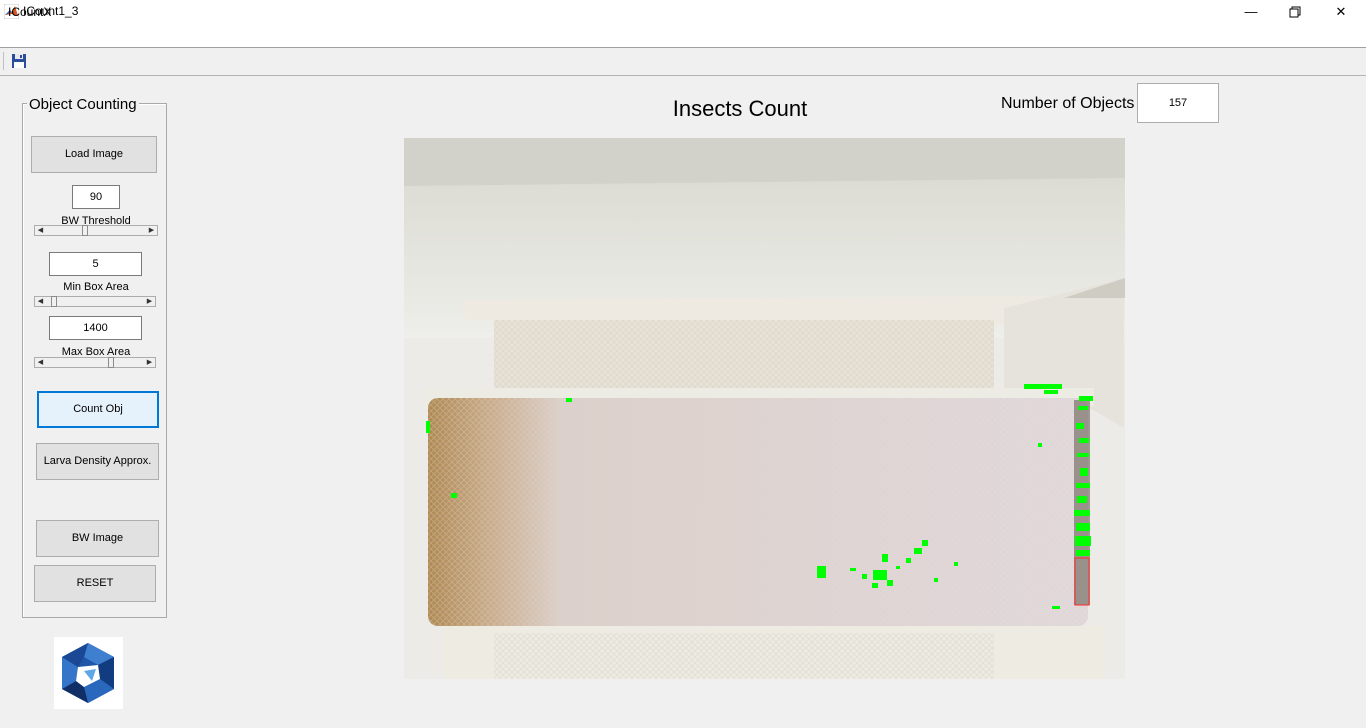 This screenshot has height=728, width=1366. I want to click on number-of-objects-label: Number of Objects, so click(1068, 103).